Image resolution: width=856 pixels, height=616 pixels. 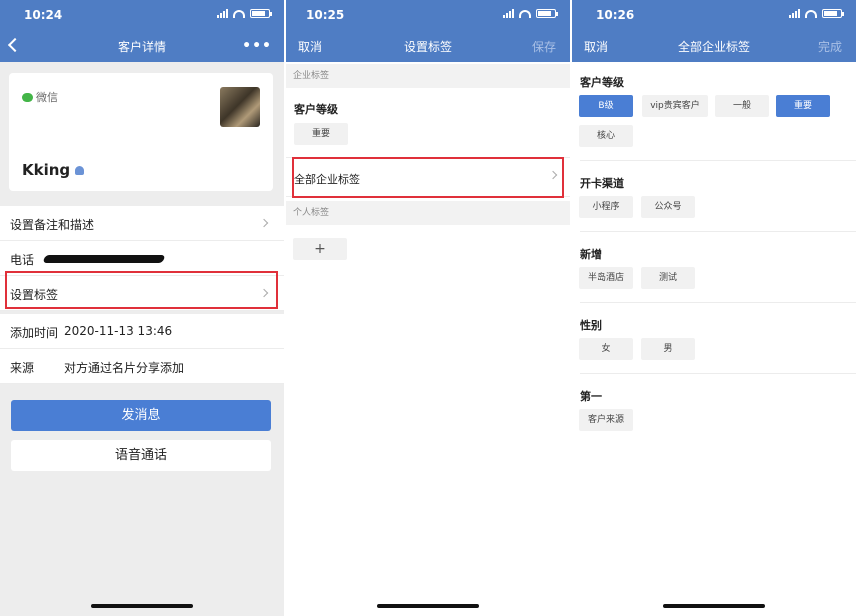 I want to click on detail-list-info: 添加时间 2020-11-13 13:46 来源 对方通过名片分享添加, so click(x=142, y=349).